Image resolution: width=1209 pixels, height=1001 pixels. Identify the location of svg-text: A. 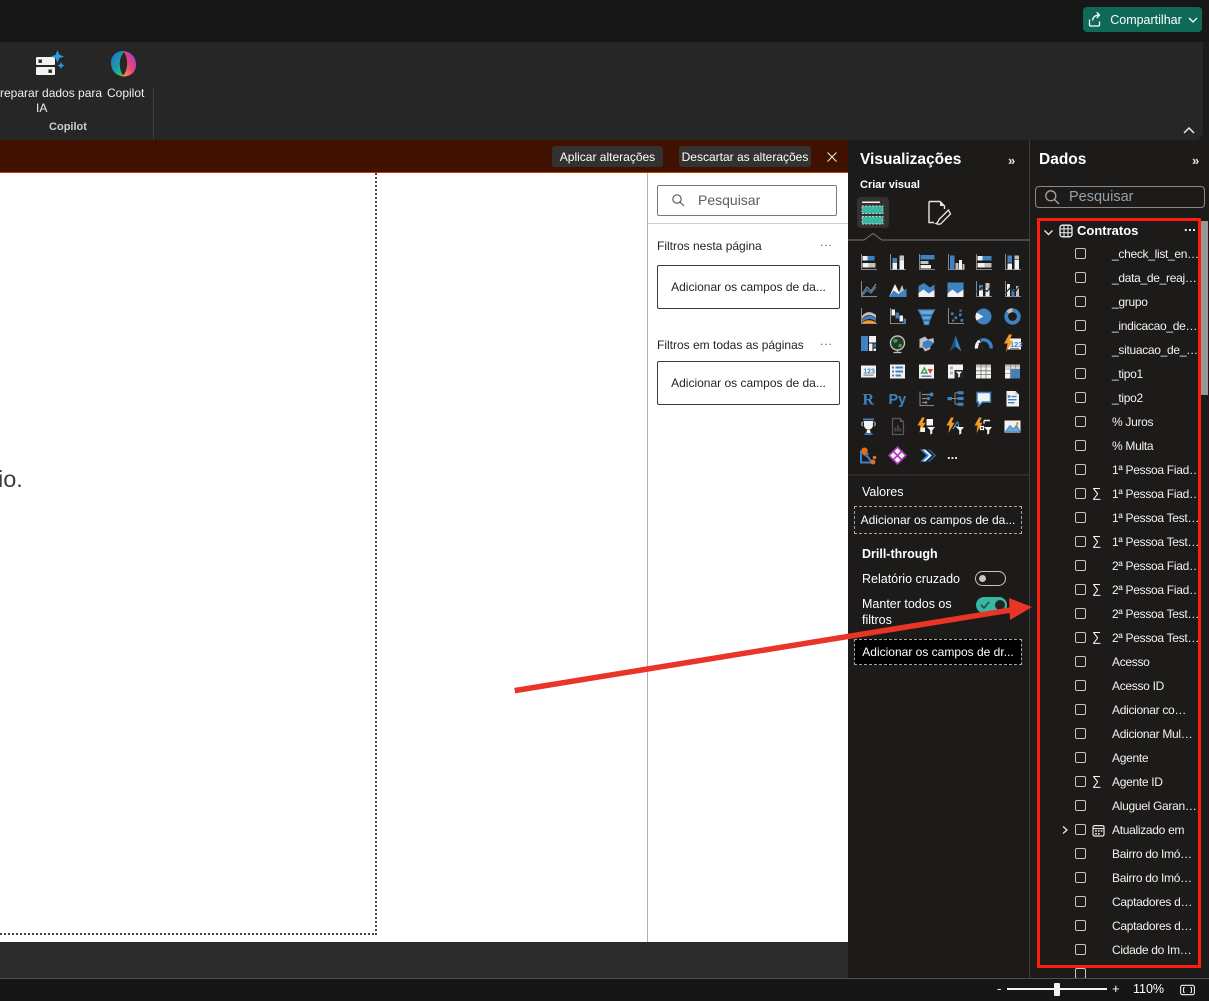
(956, 426).